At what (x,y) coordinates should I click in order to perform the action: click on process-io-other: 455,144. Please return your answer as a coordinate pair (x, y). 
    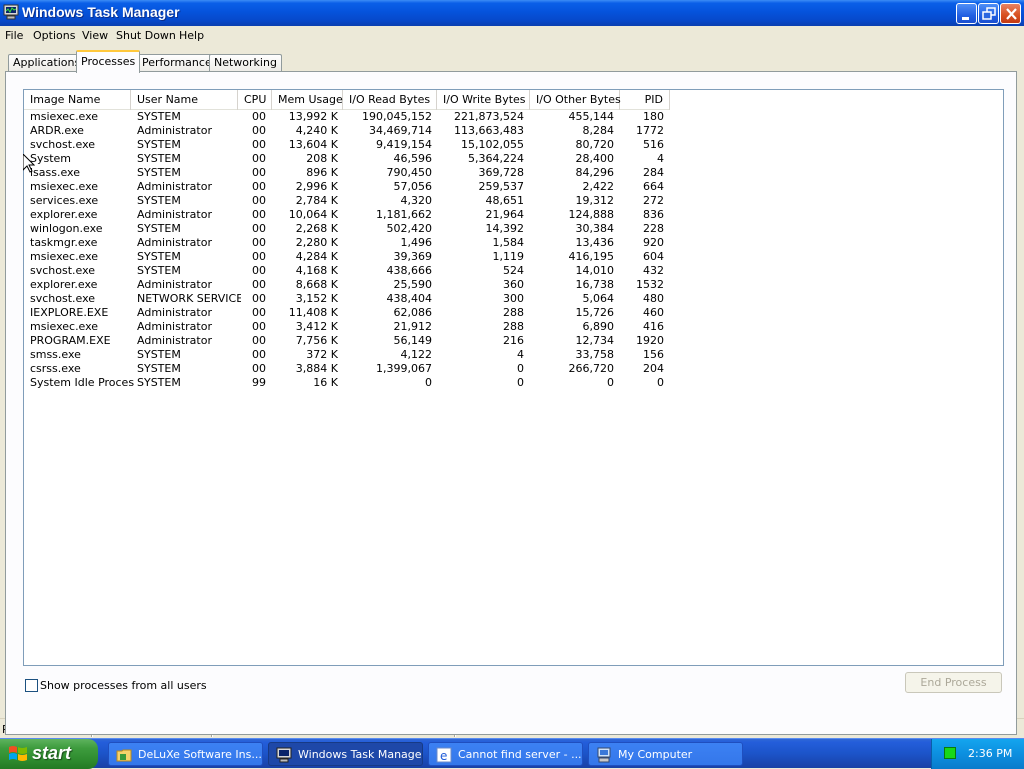
    Looking at the image, I should click on (591, 116).